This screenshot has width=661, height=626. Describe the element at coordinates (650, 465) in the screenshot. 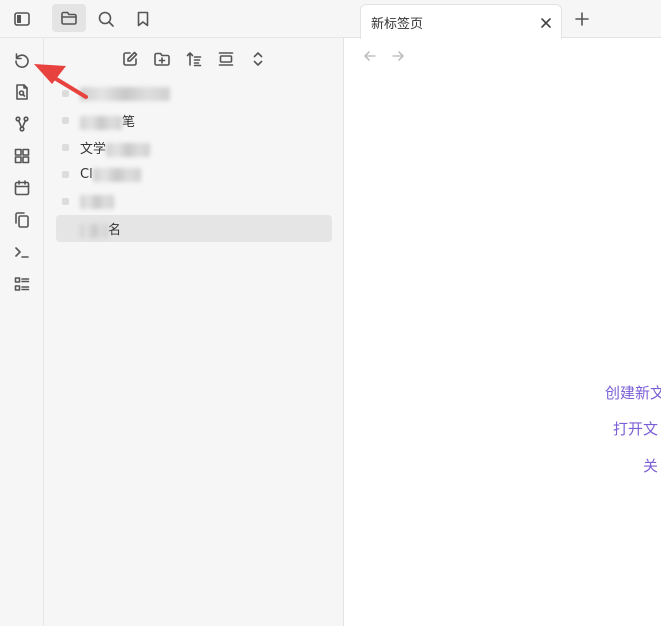

I see `close-link: 关` at that location.